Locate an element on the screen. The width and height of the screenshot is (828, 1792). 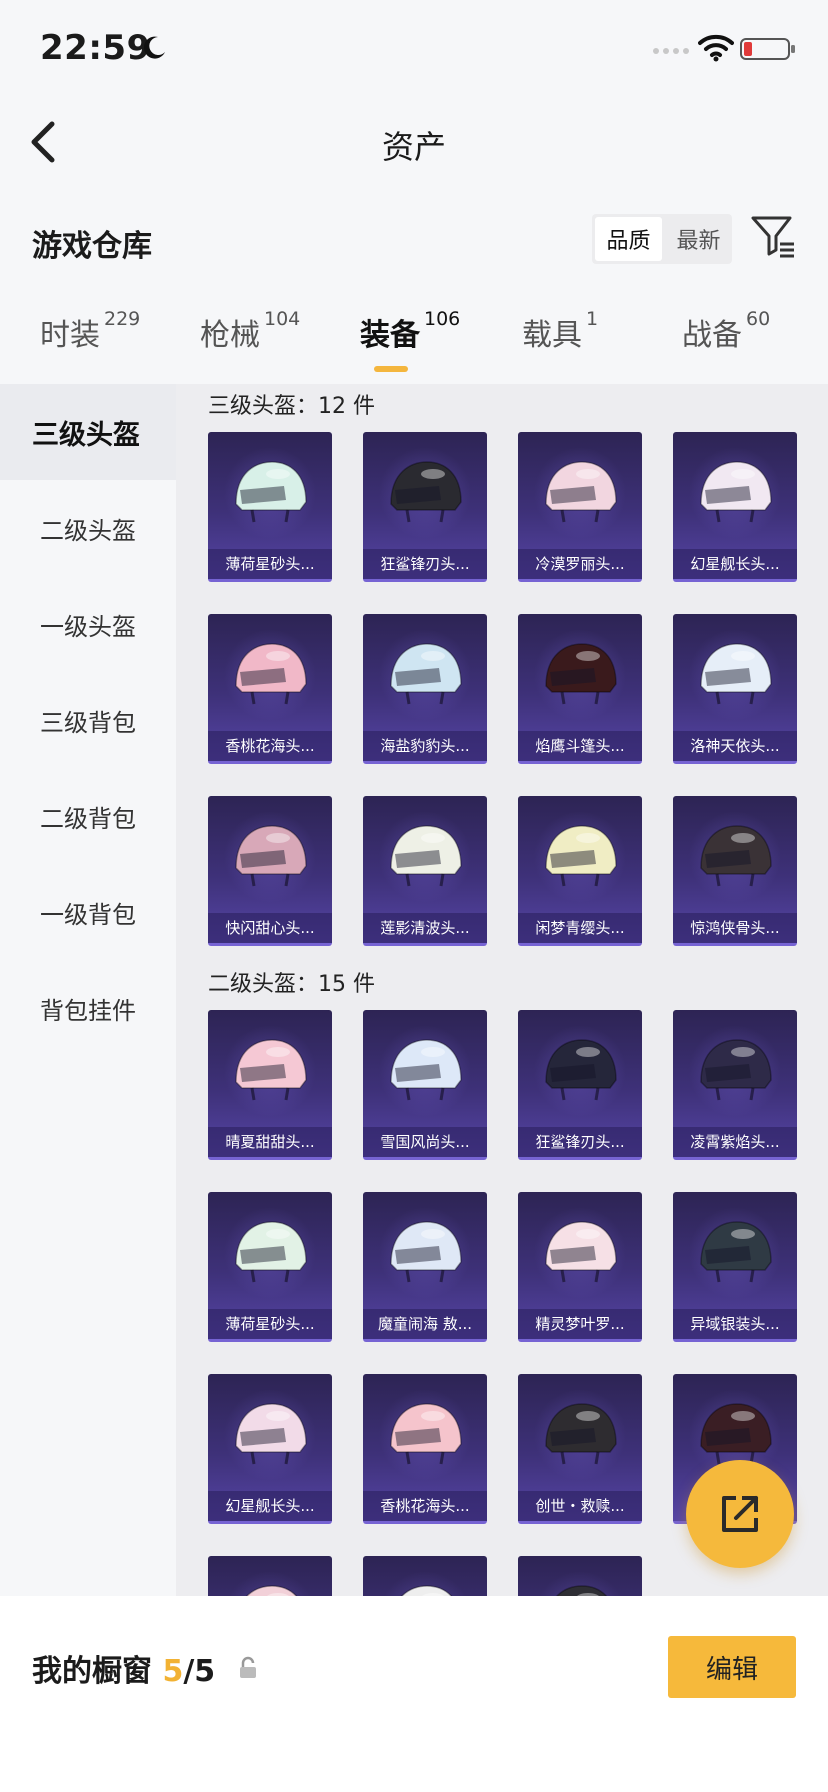
tab-count: 60 is located at coordinates (758, 319).